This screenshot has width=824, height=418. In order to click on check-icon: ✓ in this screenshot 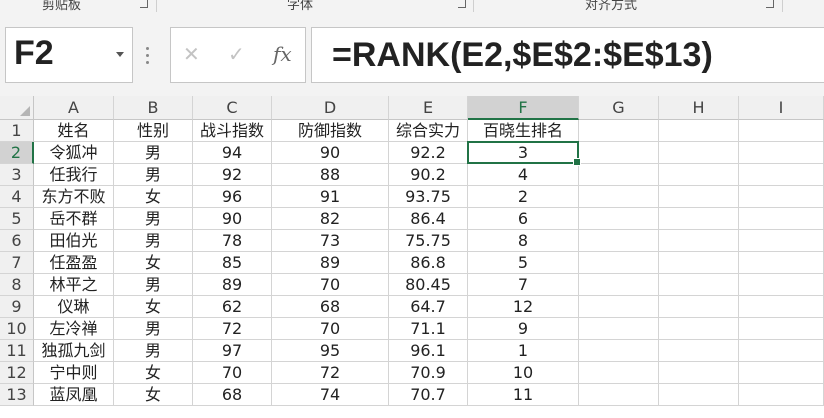, I will do `click(236, 54)`.